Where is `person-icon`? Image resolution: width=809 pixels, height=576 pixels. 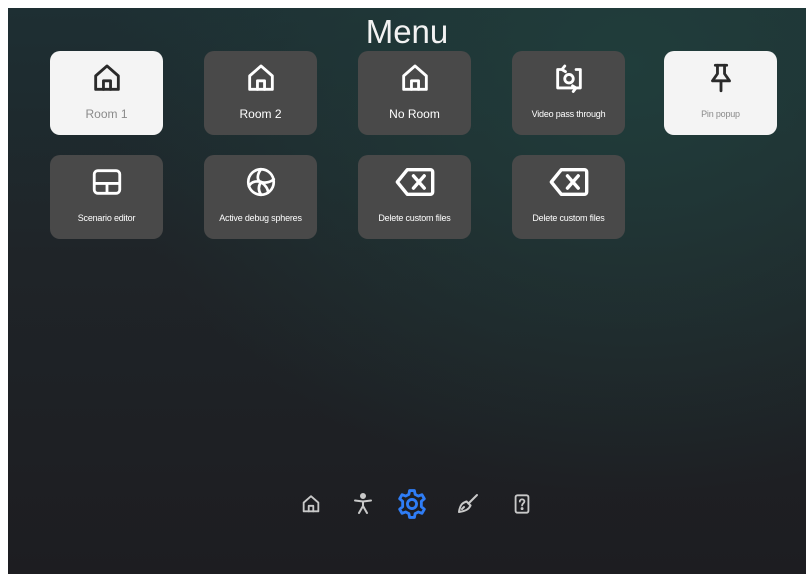
person-icon is located at coordinates (363, 506).